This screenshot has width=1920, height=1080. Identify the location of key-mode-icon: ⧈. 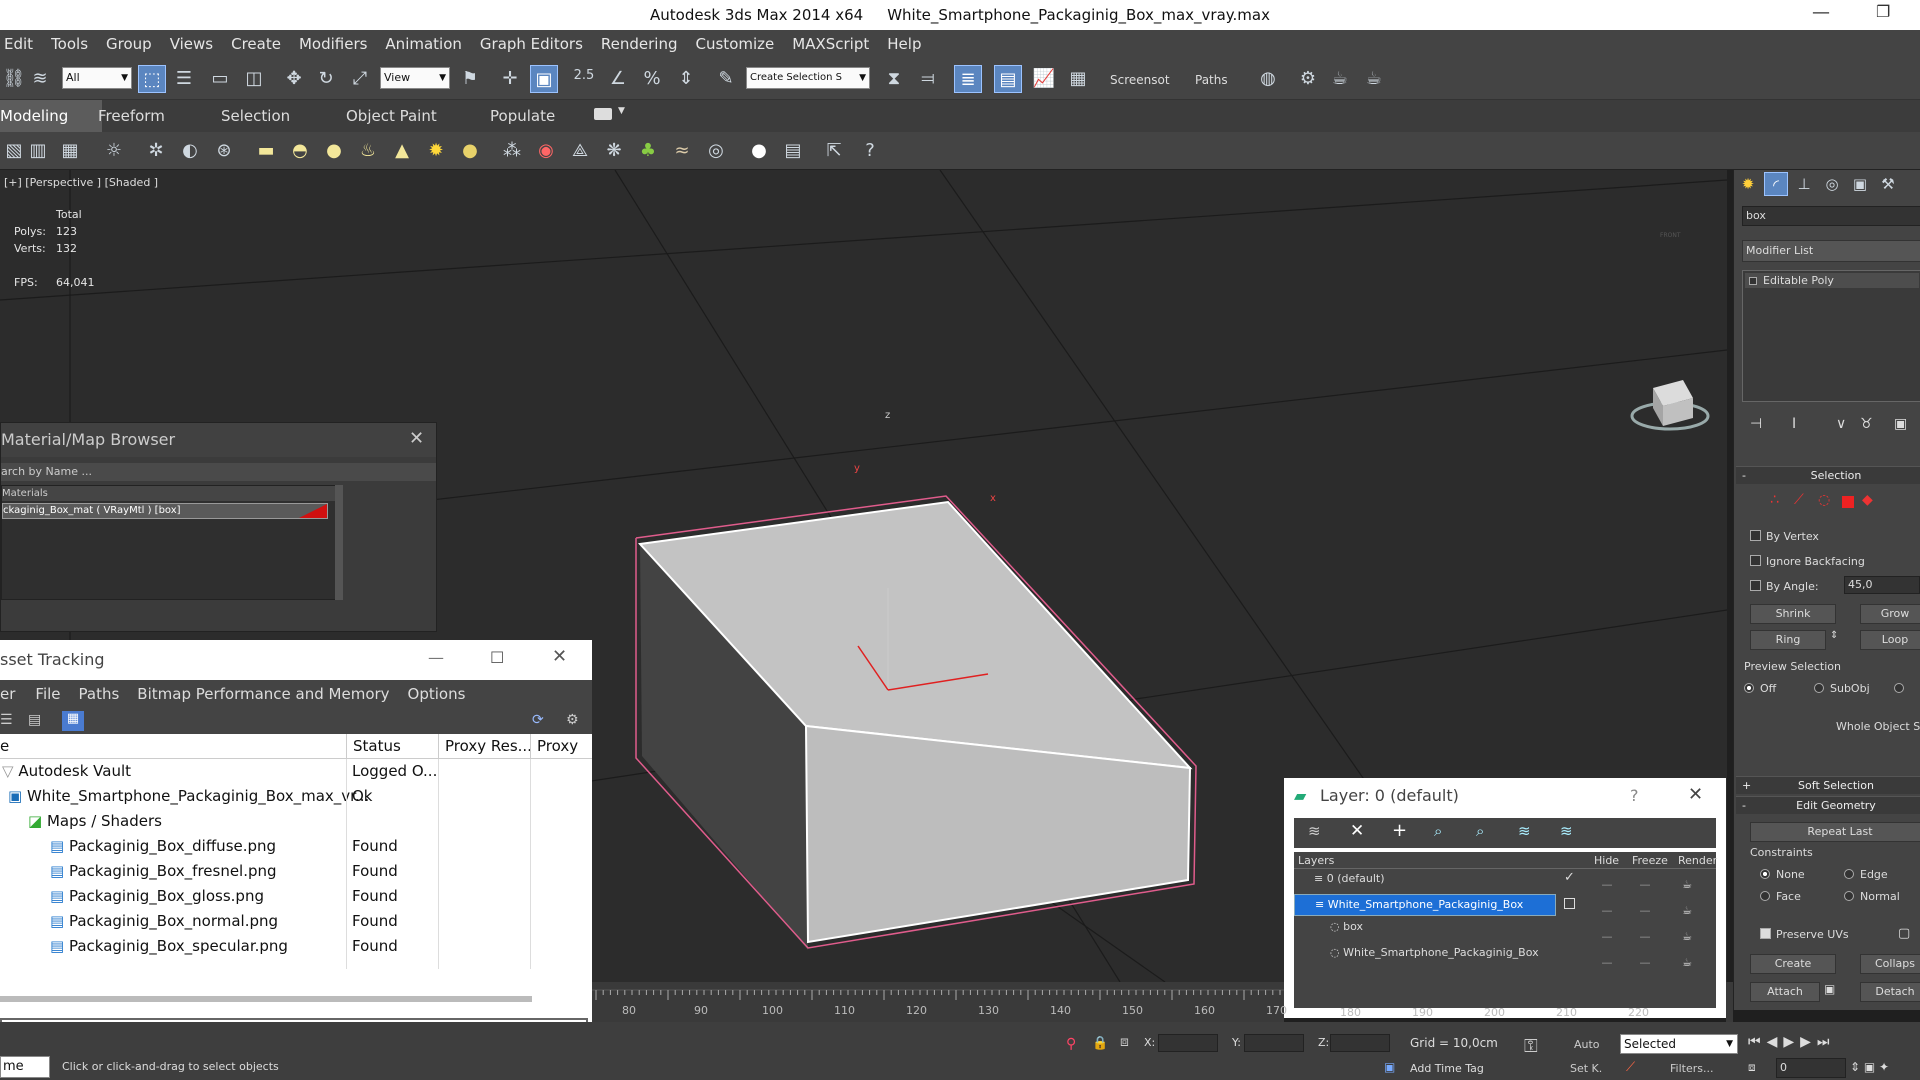
(1752, 1067).